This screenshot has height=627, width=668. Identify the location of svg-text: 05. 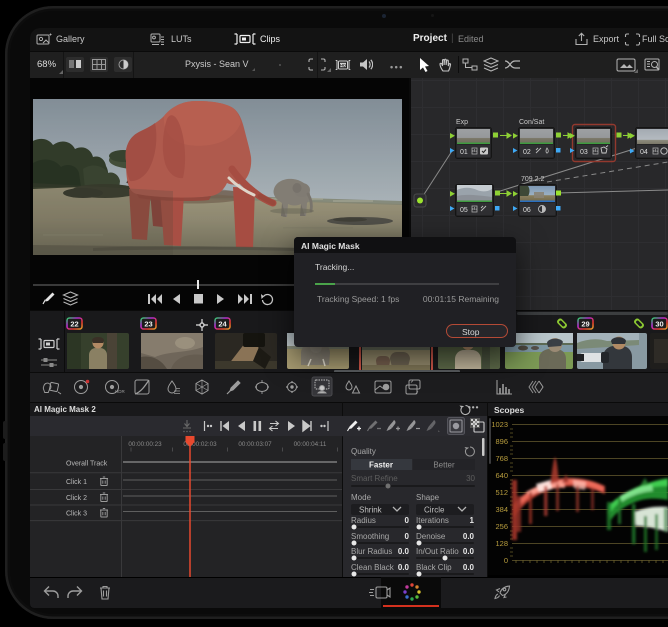
(464, 210).